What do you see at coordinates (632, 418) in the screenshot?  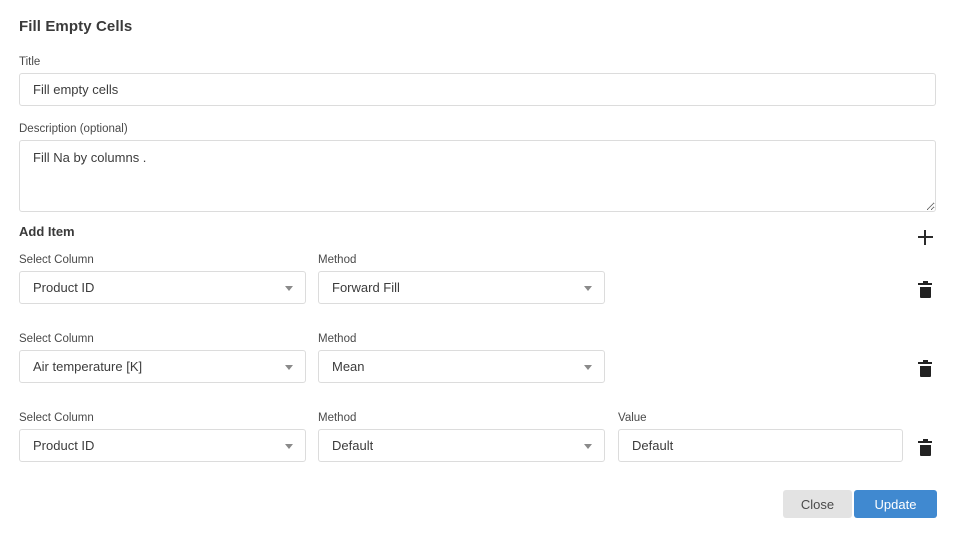 I see `value-label: Value` at bounding box center [632, 418].